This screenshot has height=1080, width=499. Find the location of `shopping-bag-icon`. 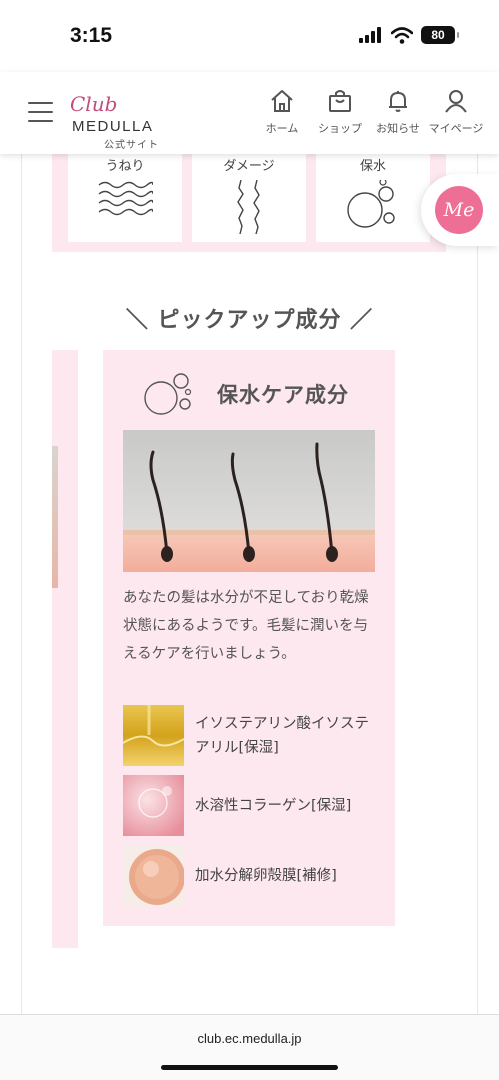

shopping-bag-icon is located at coordinates (340, 101).